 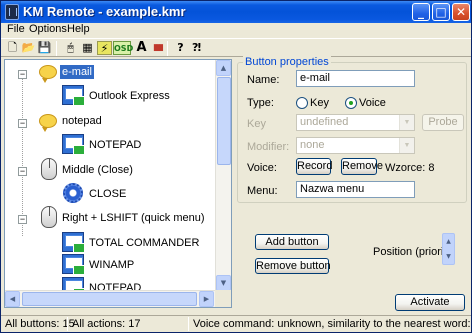 What do you see at coordinates (157, 48) in the screenshot?
I see `color-bars-icon: ▮▮▮` at bounding box center [157, 48].